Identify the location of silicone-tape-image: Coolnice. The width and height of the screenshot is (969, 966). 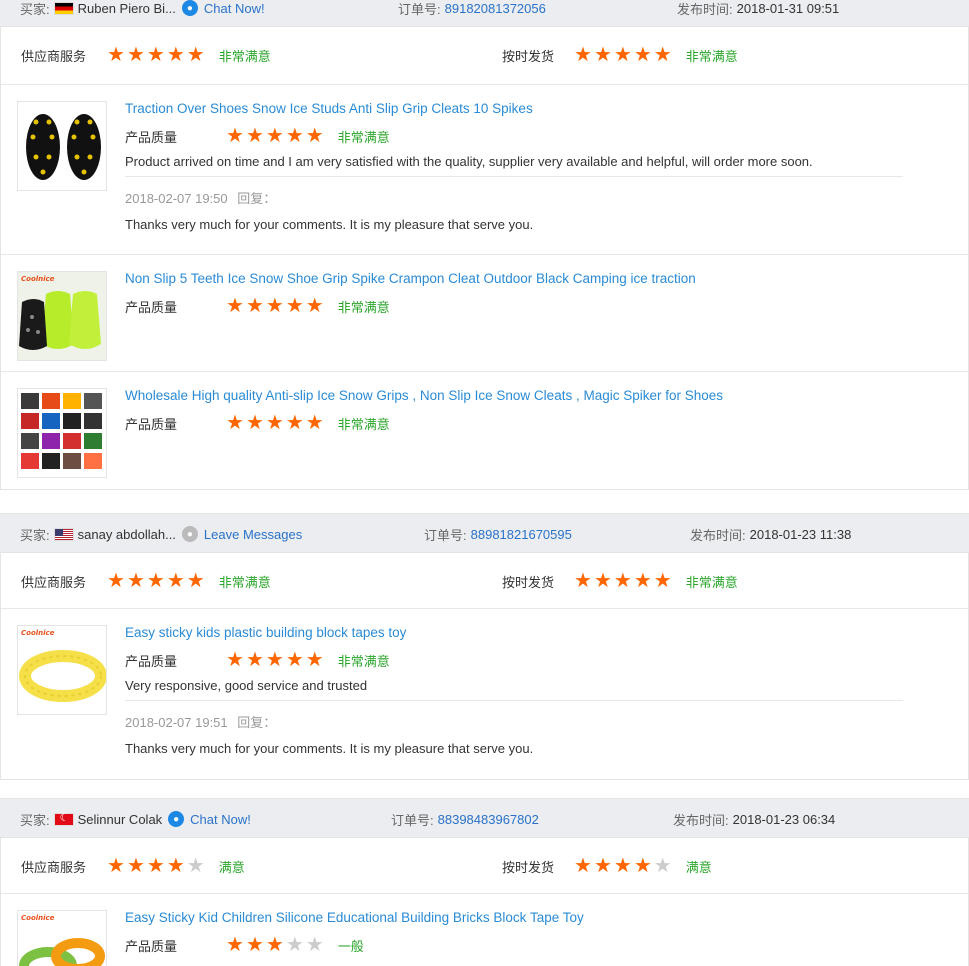
(62, 940).